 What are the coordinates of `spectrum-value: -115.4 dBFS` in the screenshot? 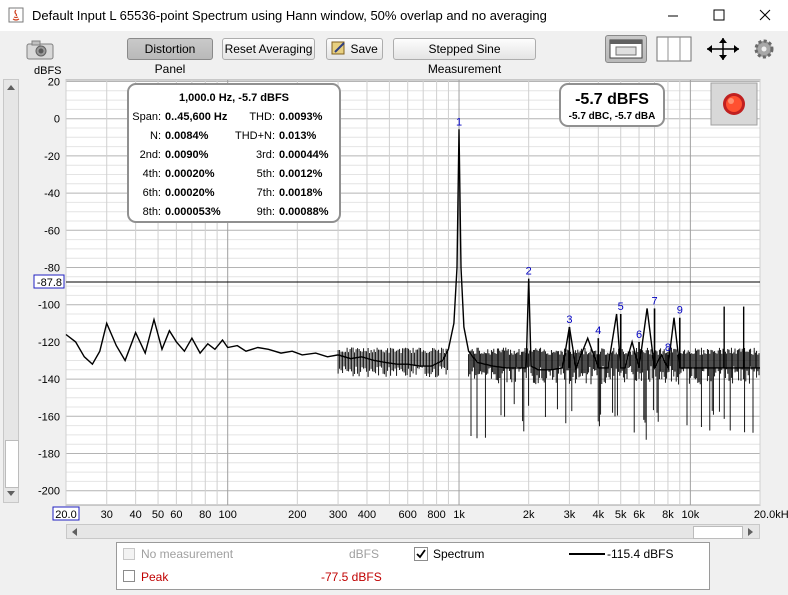 It's located at (640, 554).